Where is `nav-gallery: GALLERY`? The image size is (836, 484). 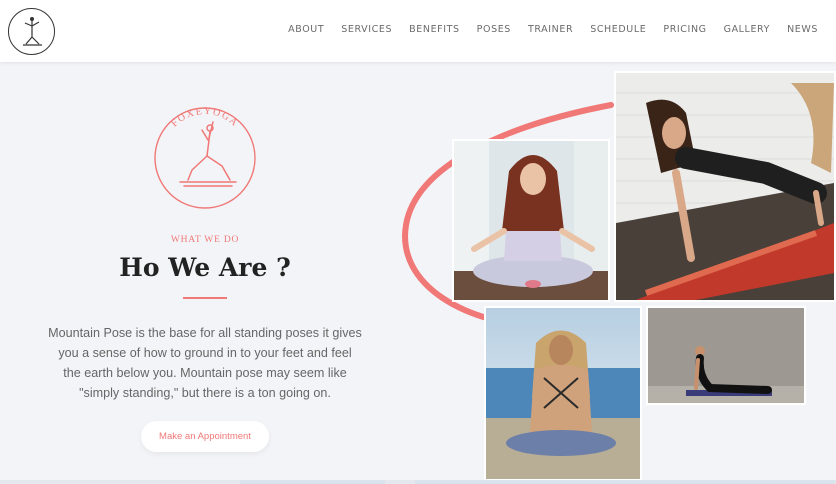
nav-gallery: GALLERY is located at coordinates (747, 29).